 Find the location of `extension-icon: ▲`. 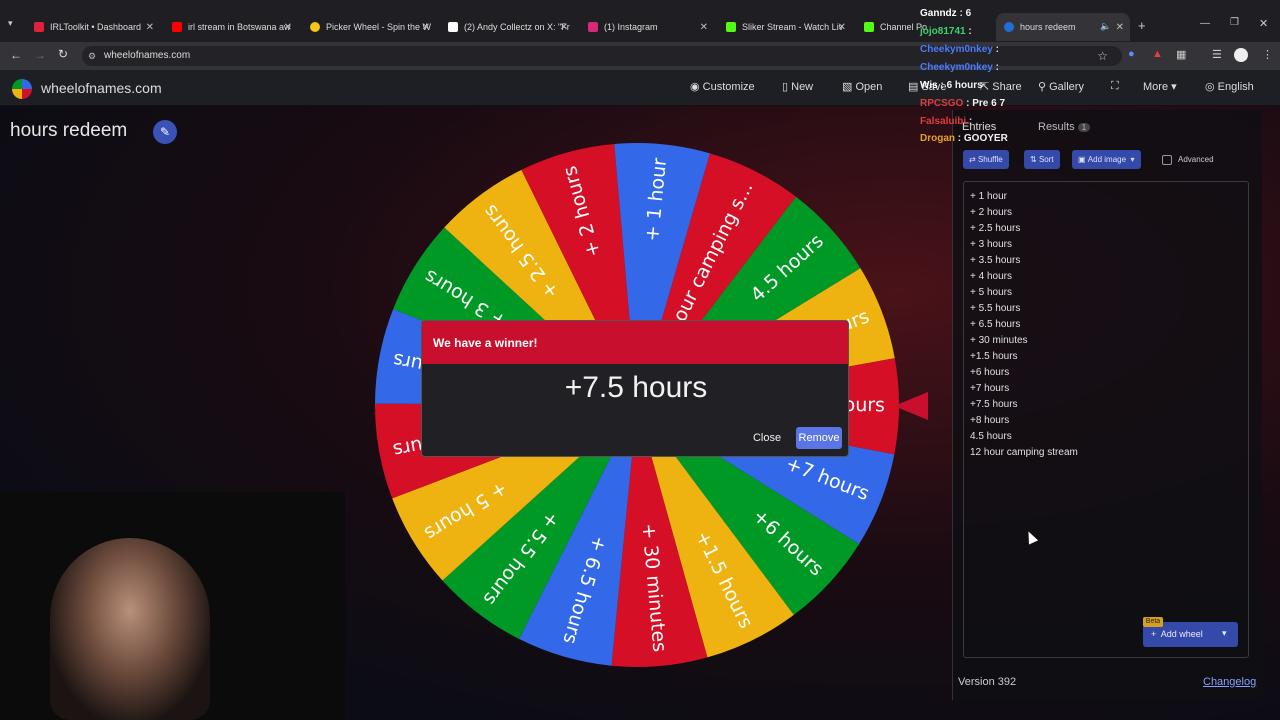

extension-icon: ▲ is located at coordinates (1157, 54).